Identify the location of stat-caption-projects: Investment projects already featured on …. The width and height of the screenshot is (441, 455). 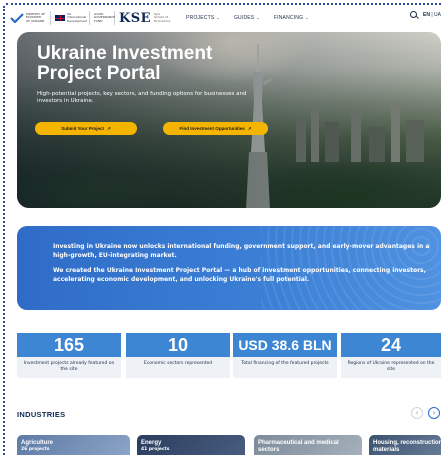
(69, 366).